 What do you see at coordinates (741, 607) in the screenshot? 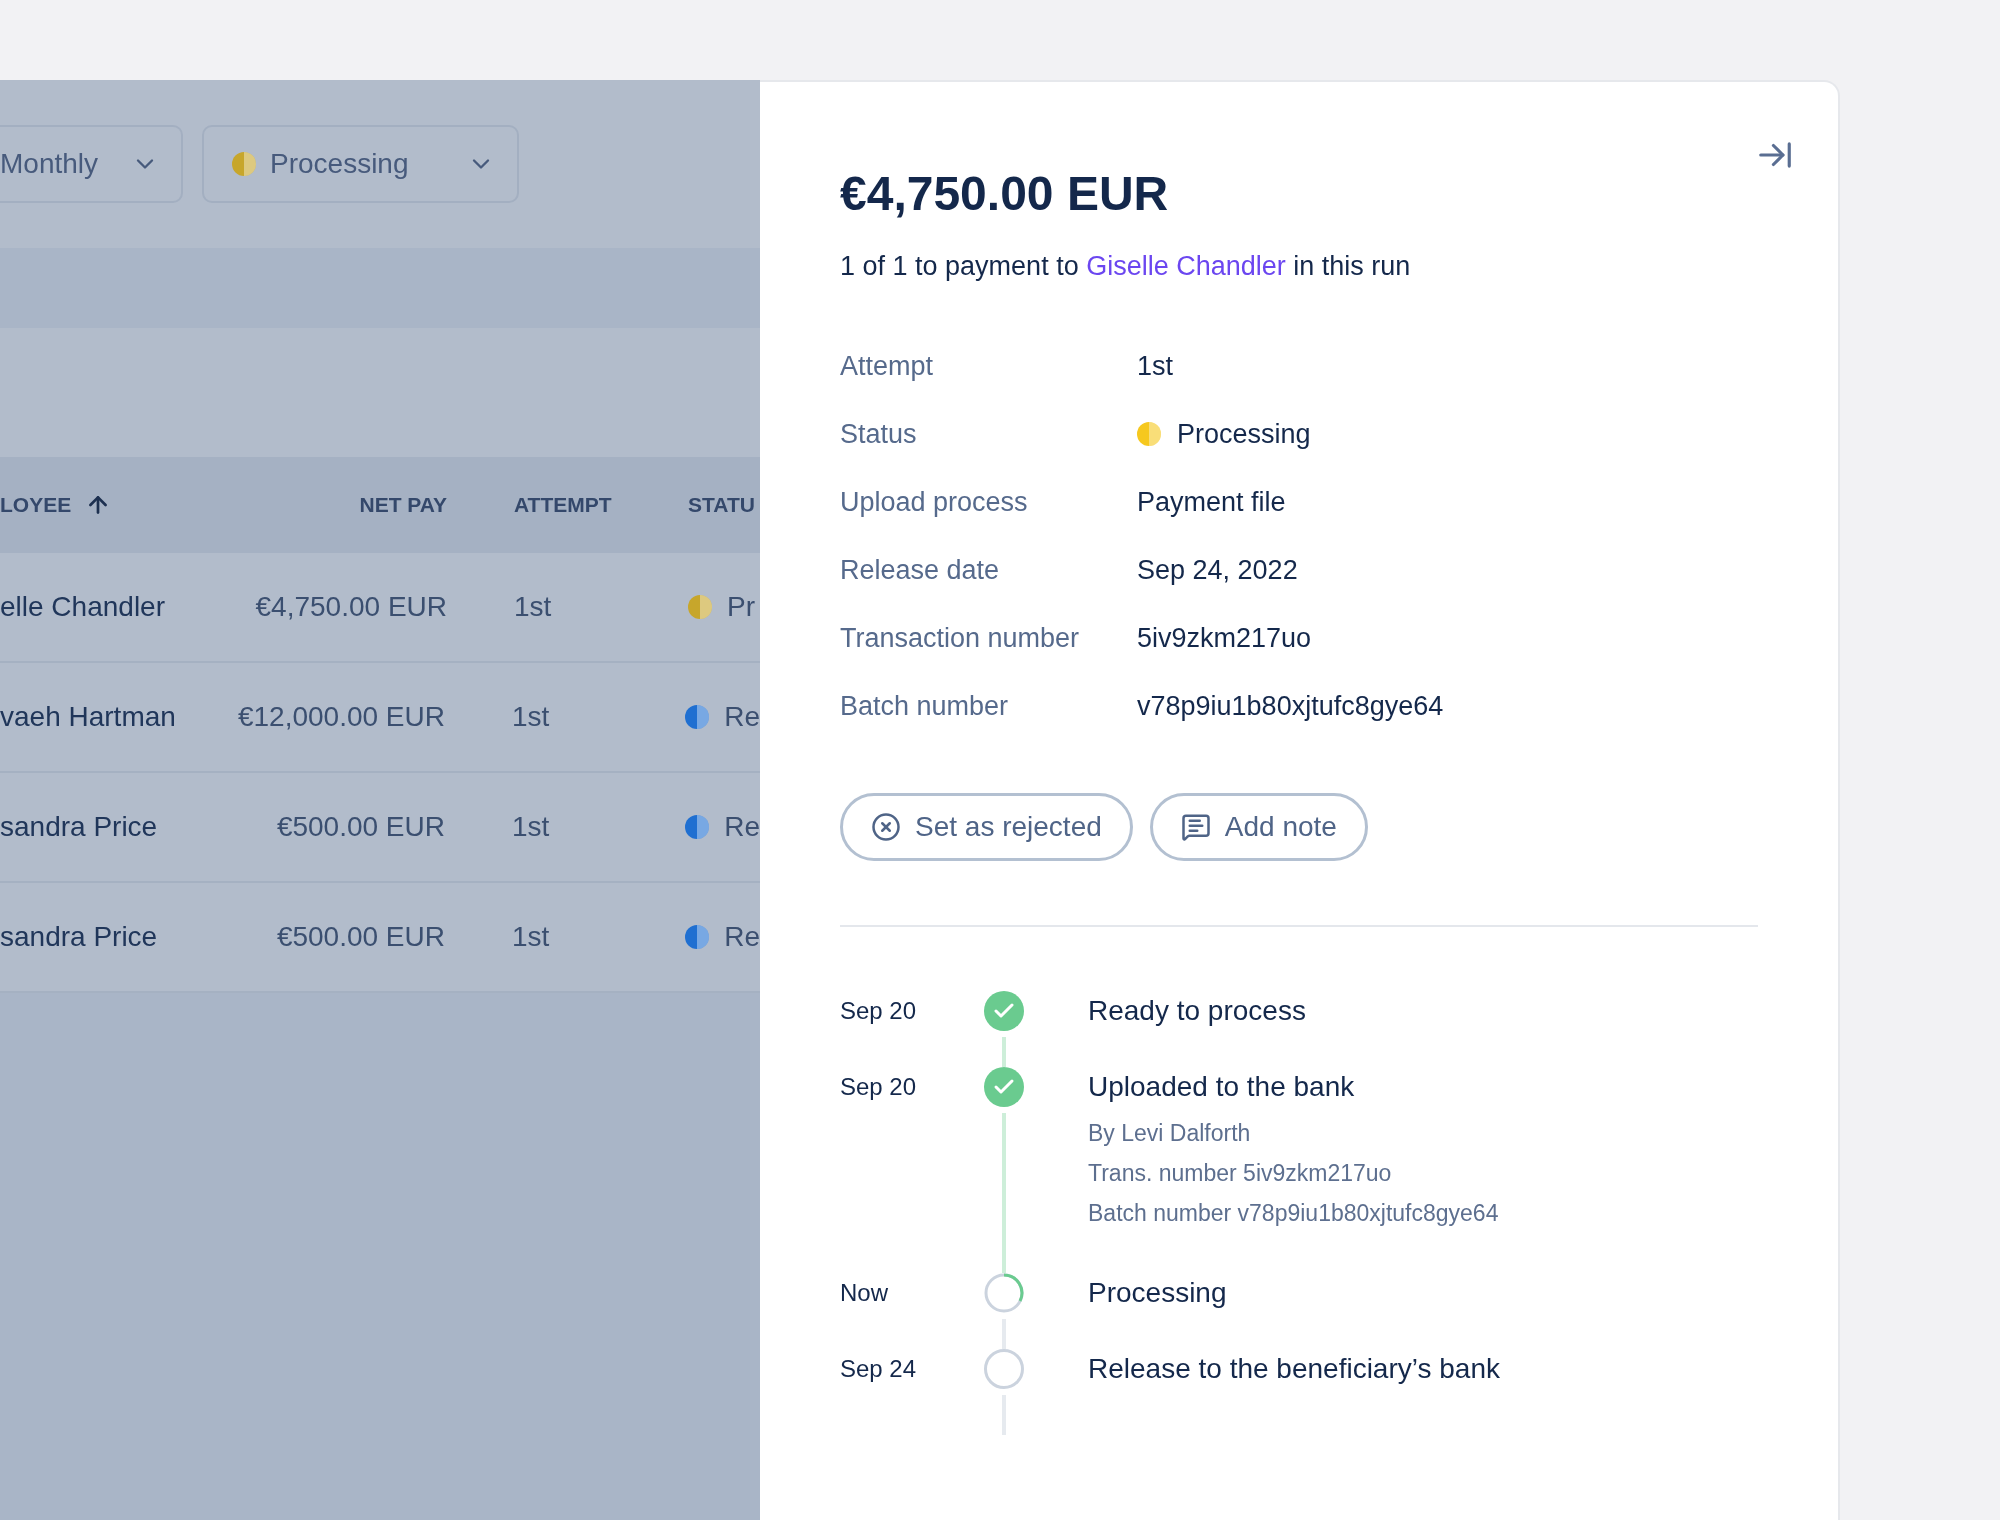
I see `table-cell-text: Pr` at bounding box center [741, 607].